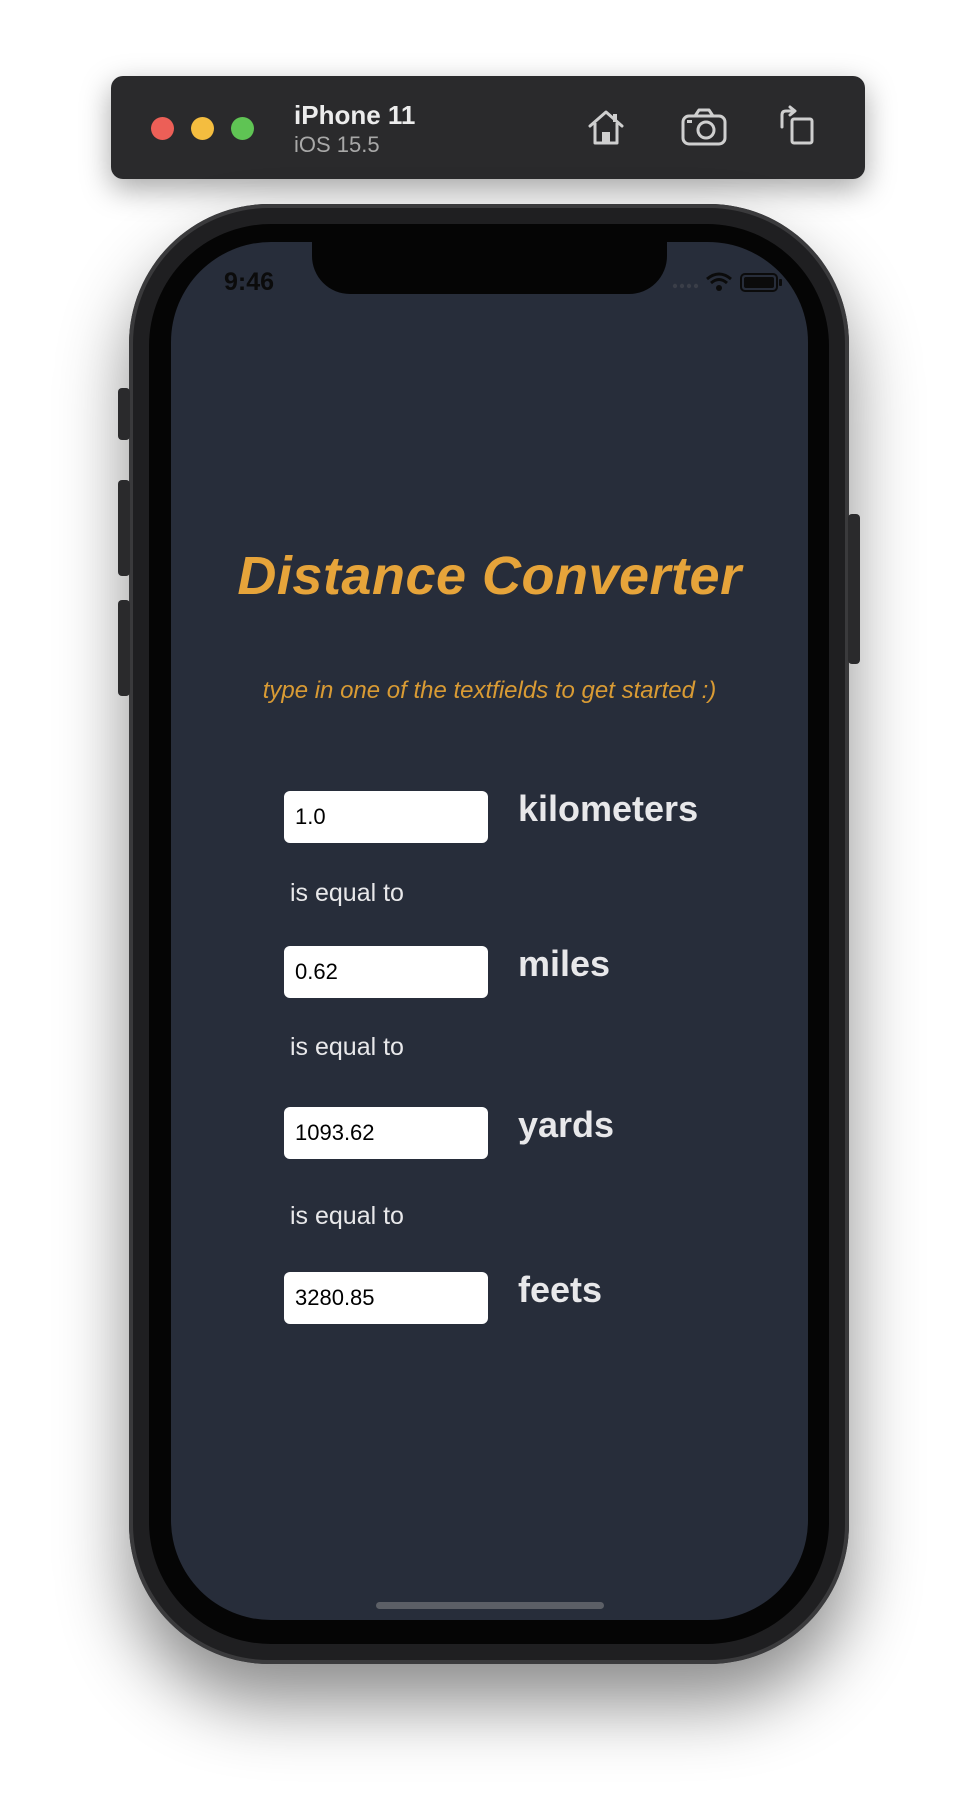 The width and height of the screenshot is (980, 1816). Describe the element at coordinates (490, 1605) in the screenshot. I see `home-indicator` at that location.